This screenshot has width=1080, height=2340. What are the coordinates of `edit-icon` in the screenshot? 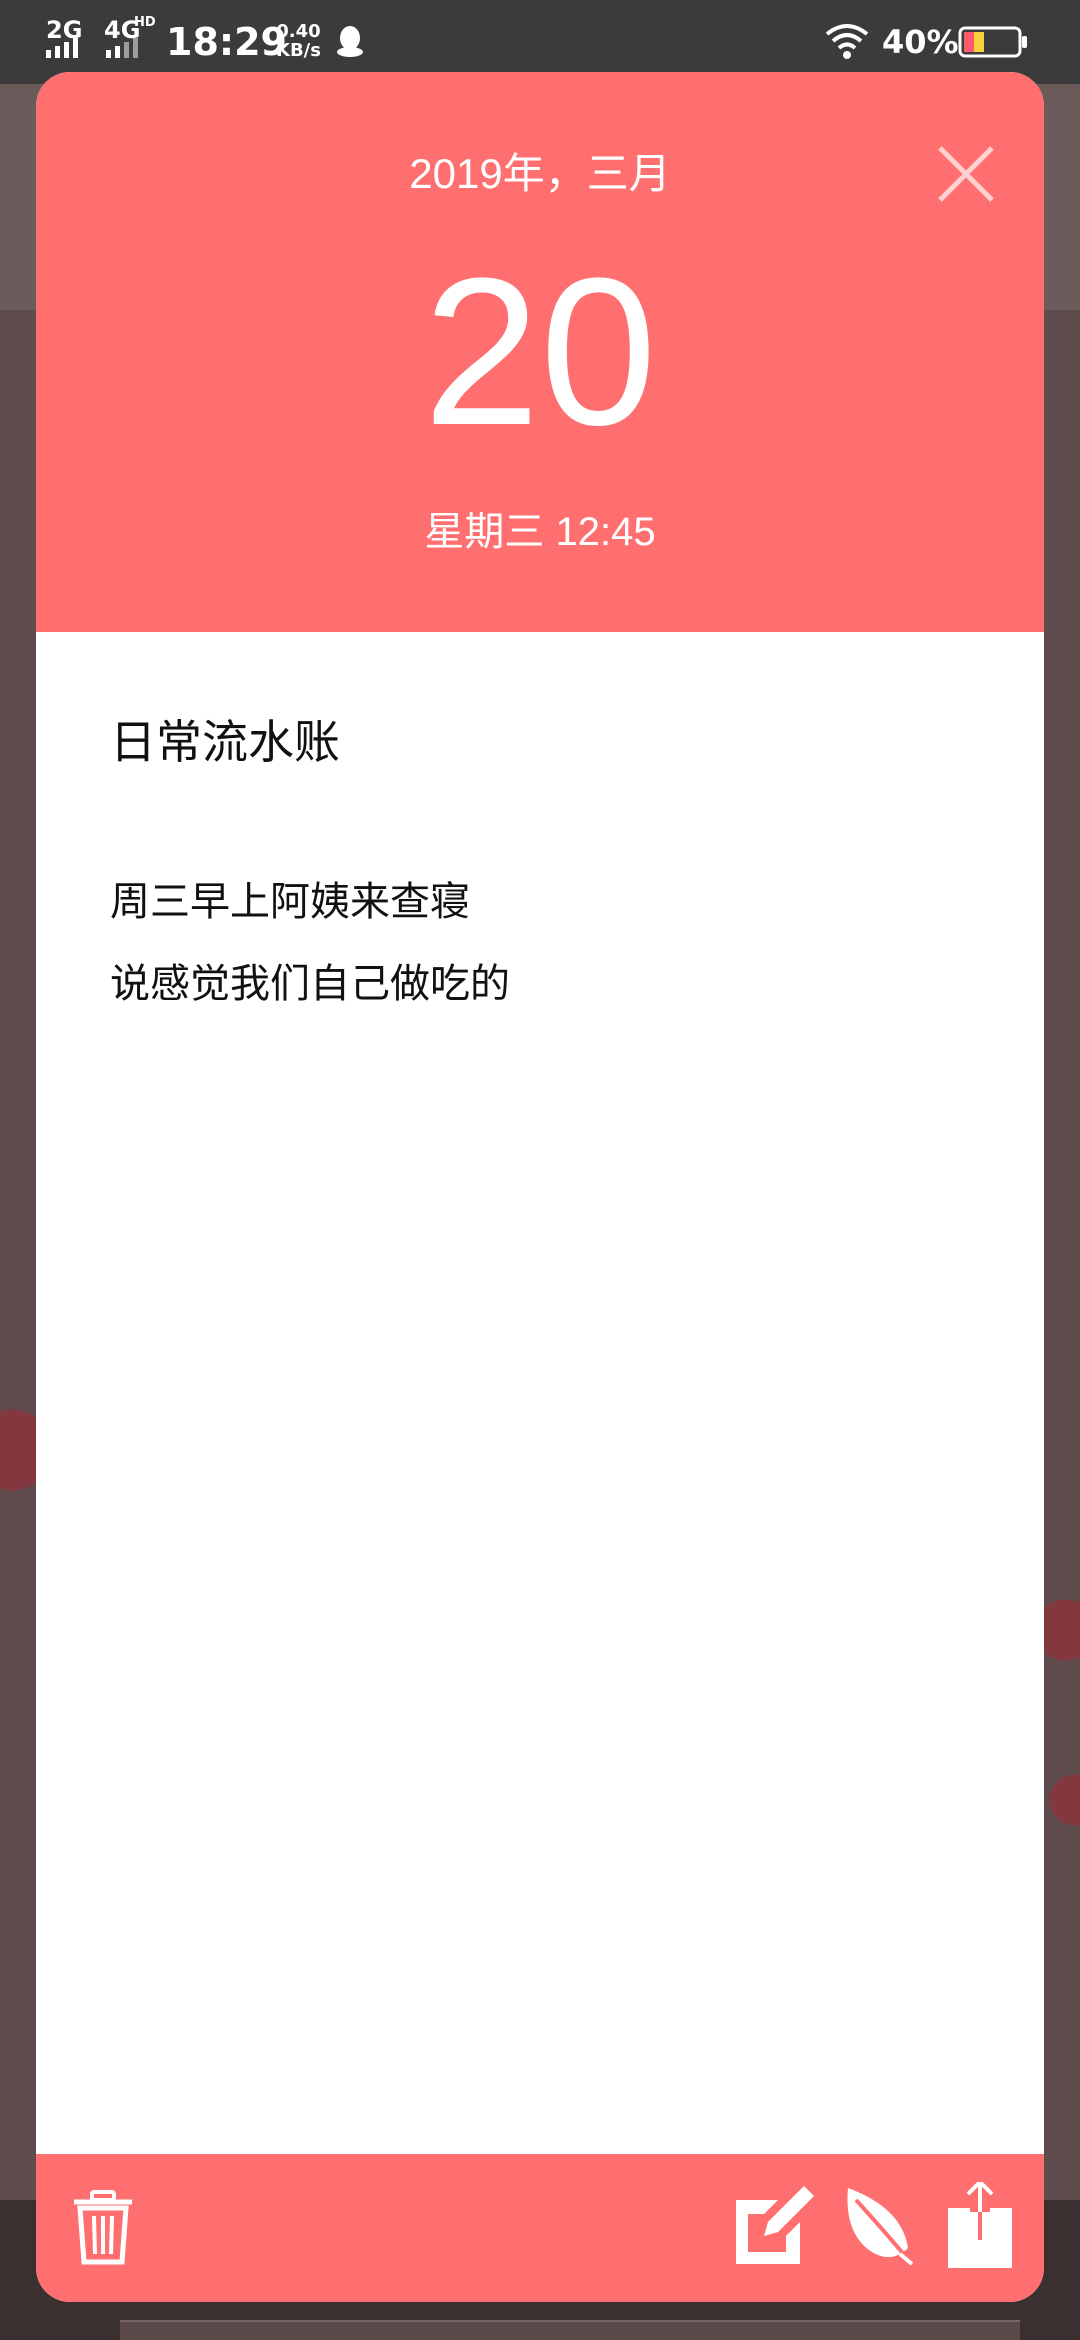 It's located at (775, 2225).